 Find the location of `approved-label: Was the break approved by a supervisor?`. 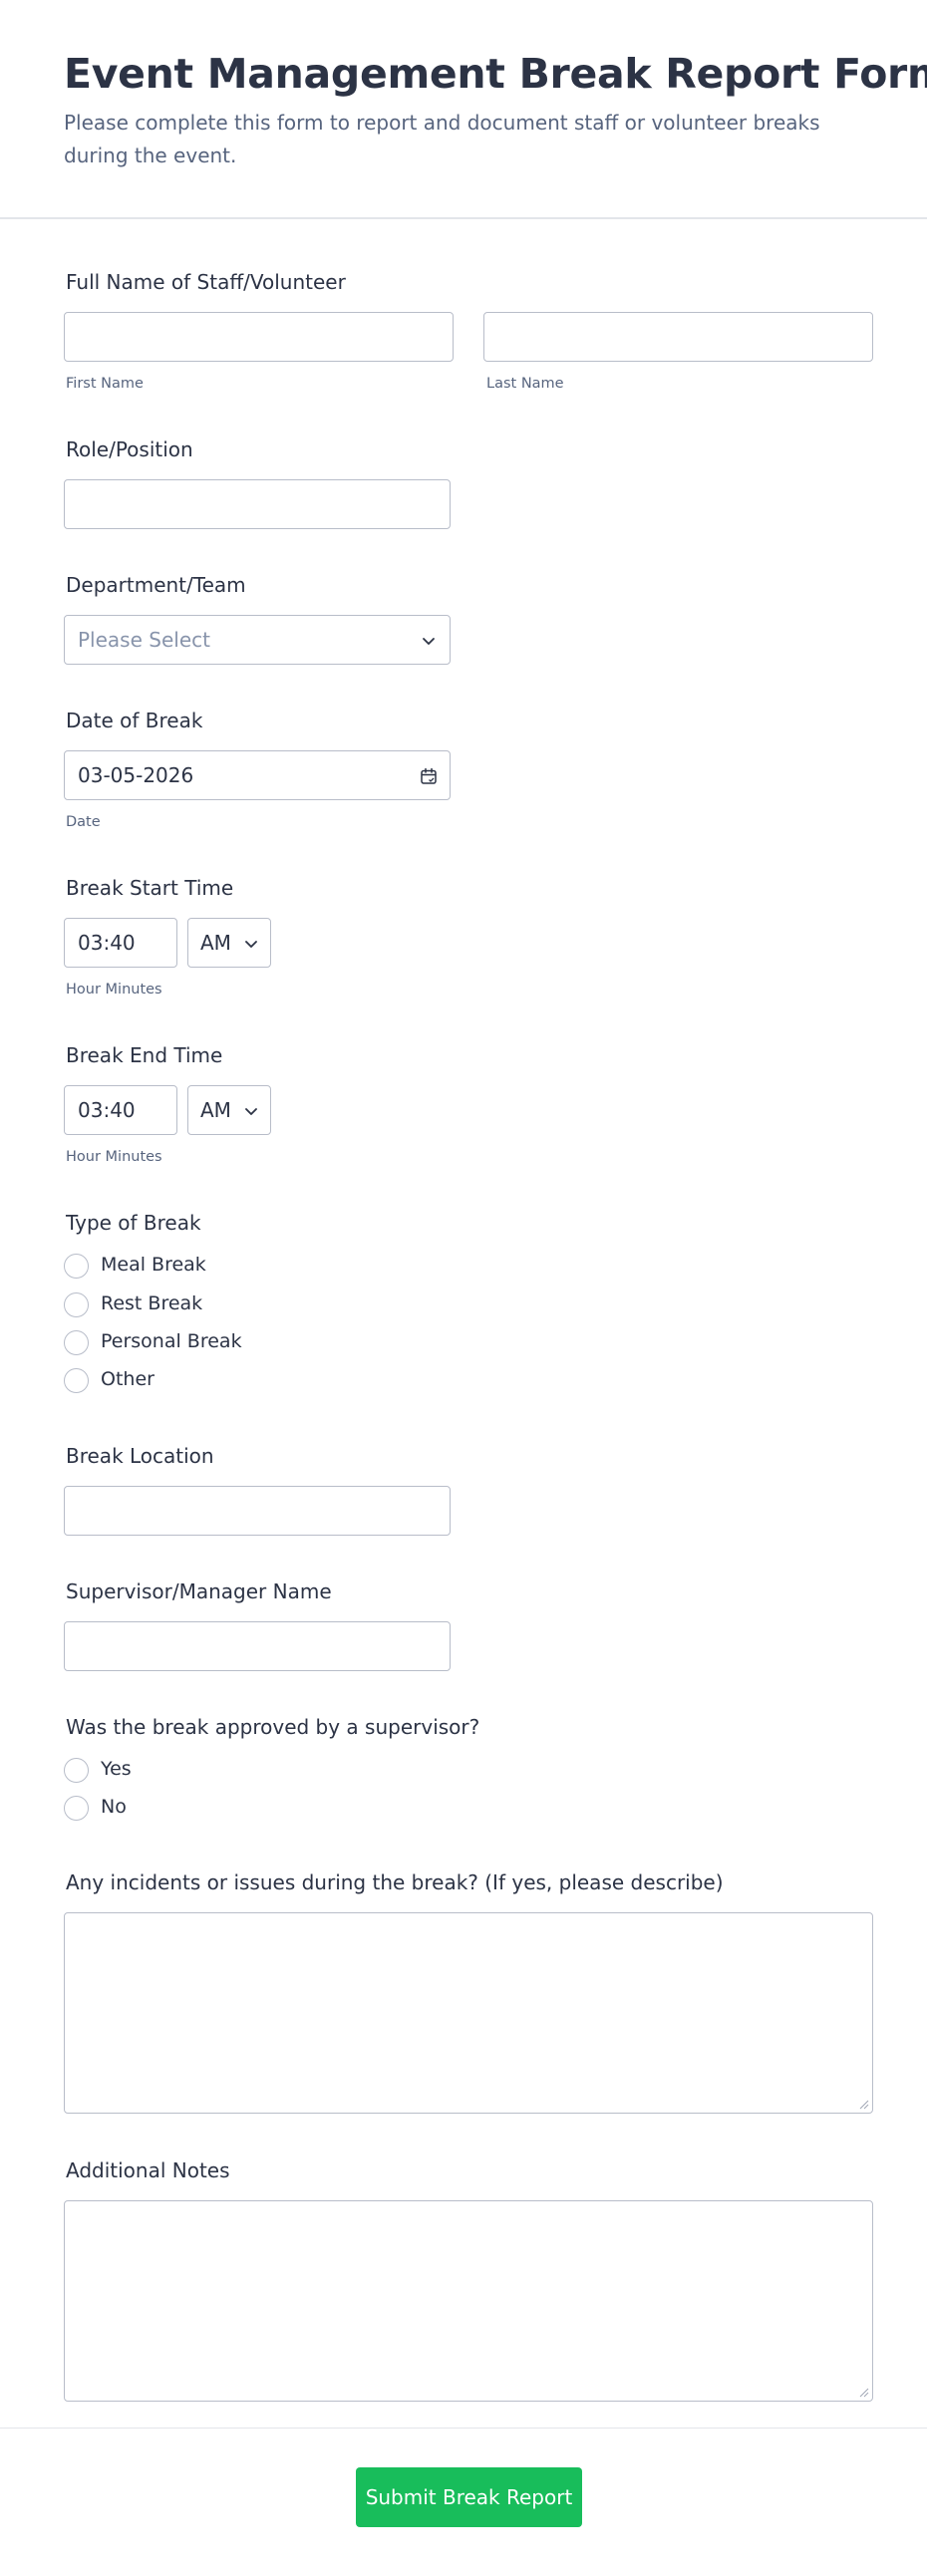

approved-label: Was the break approved by a supervisor? is located at coordinates (273, 1727).